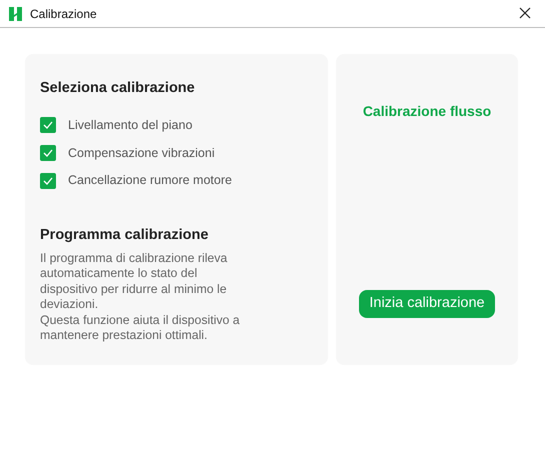 The width and height of the screenshot is (545, 474). Describe the element at coordinates (63, 14) in the screenshot. I see `window-title: Calibrazione` at that location.